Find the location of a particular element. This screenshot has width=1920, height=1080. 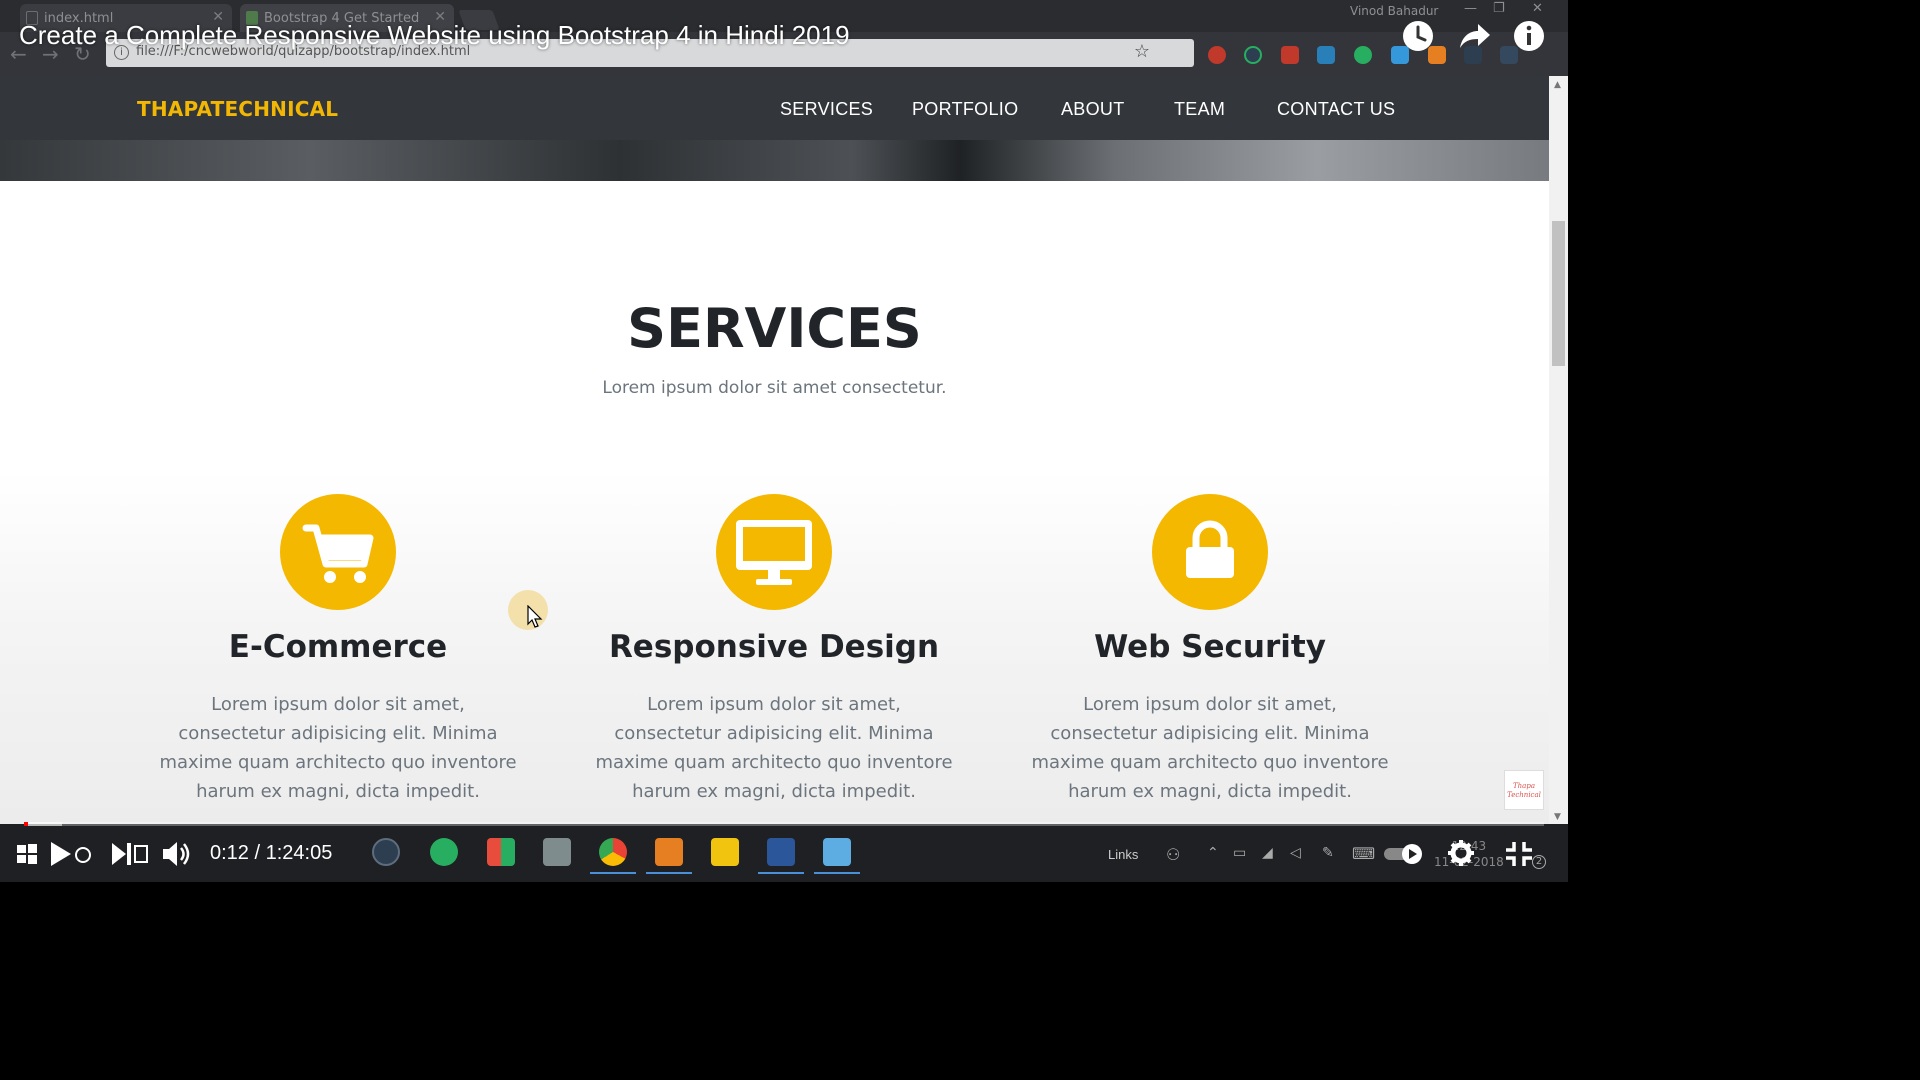

links-toolbar: Links is located at coordinates (1123, 854).